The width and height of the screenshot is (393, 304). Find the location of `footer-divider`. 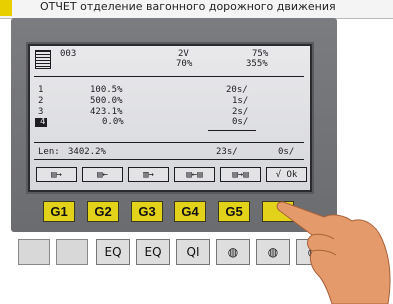

footer-divider is located at coordinates (169, 142).